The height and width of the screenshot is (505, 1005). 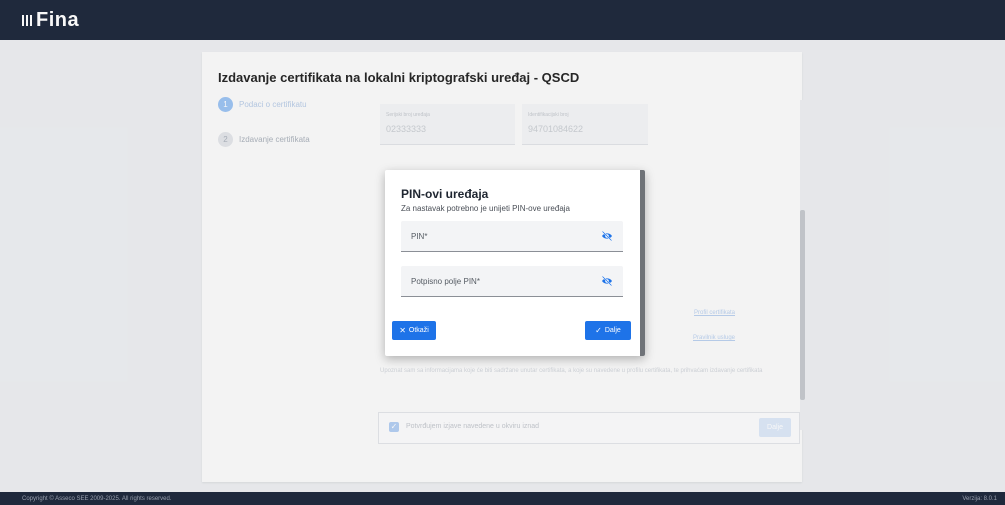 I want to click on close-icon: ✕, so click(x=402, y=330).